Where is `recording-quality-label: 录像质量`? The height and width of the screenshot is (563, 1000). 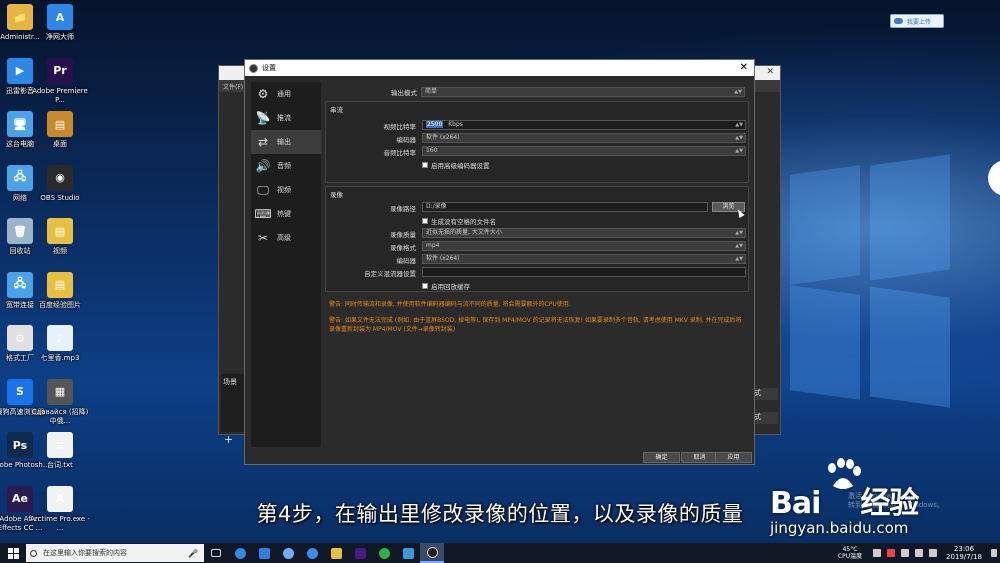
recording-quality-label: 录像质量 is located at coordinates (403, 235).